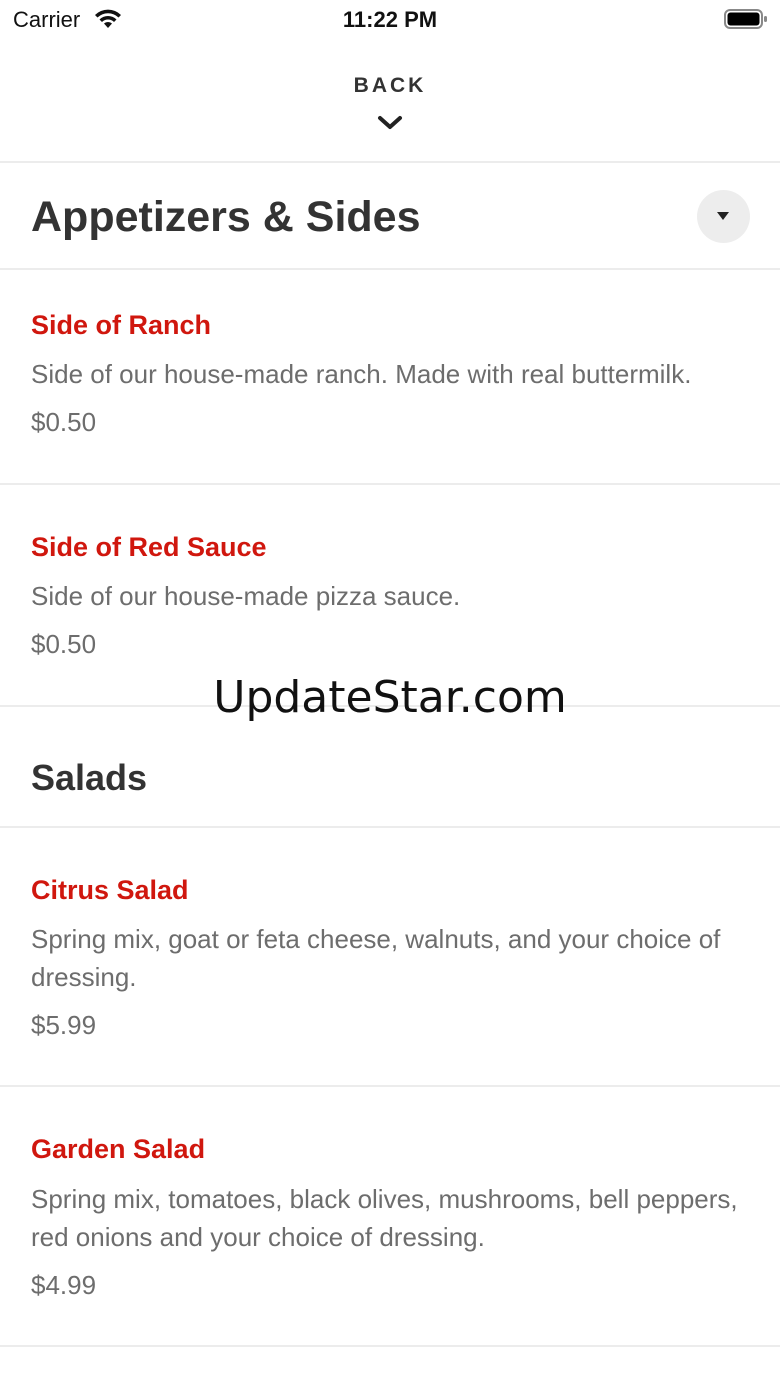  What do you see at coordinates (64, 1285) in the screenshot?
I see `menu-item-price: $4.99` at bounding box center [64, 1285].